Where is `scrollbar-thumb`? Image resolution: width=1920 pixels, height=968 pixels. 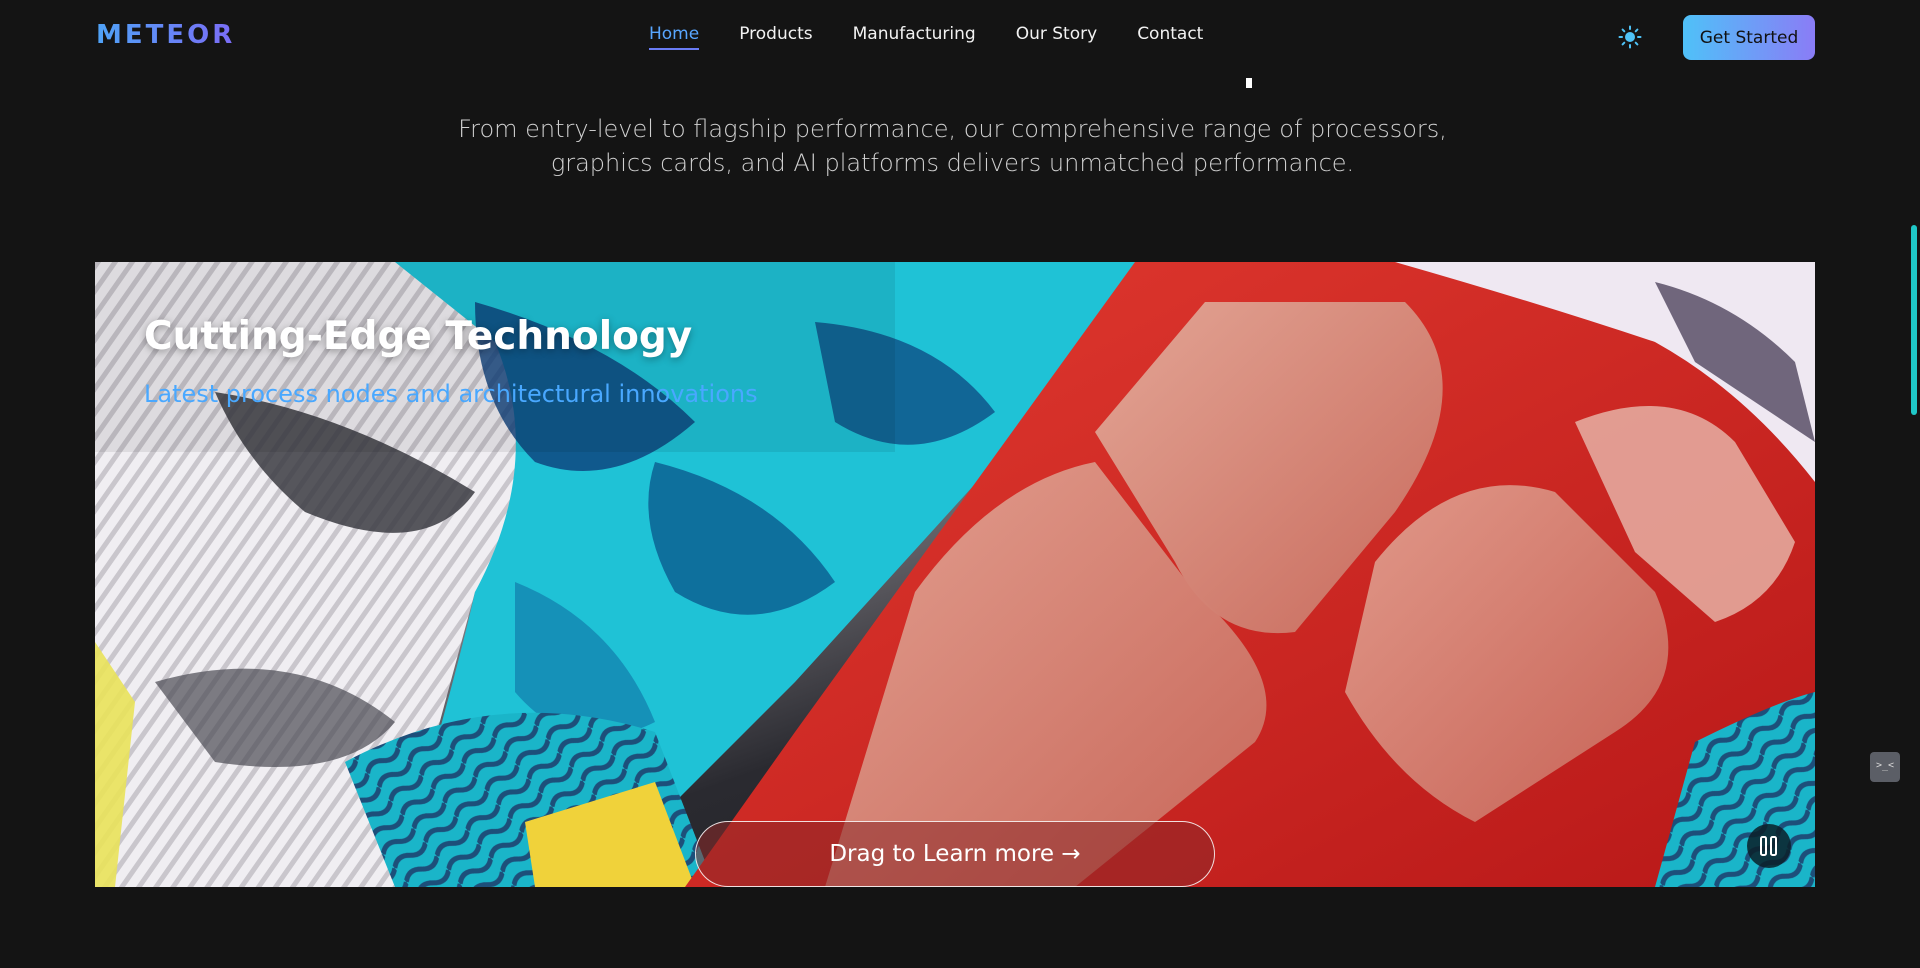 scrollbar-thumb is located at coordinates (1914, 320).